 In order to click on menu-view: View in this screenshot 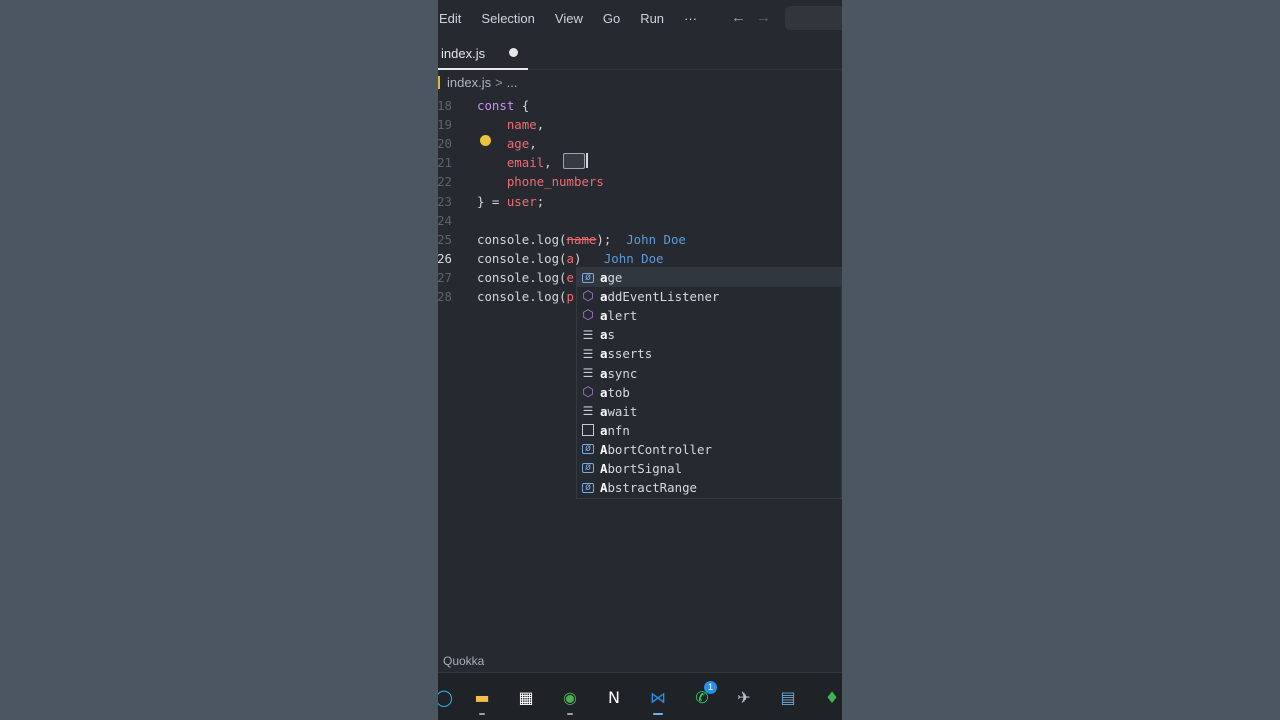, I will do `click(569, 18)`.